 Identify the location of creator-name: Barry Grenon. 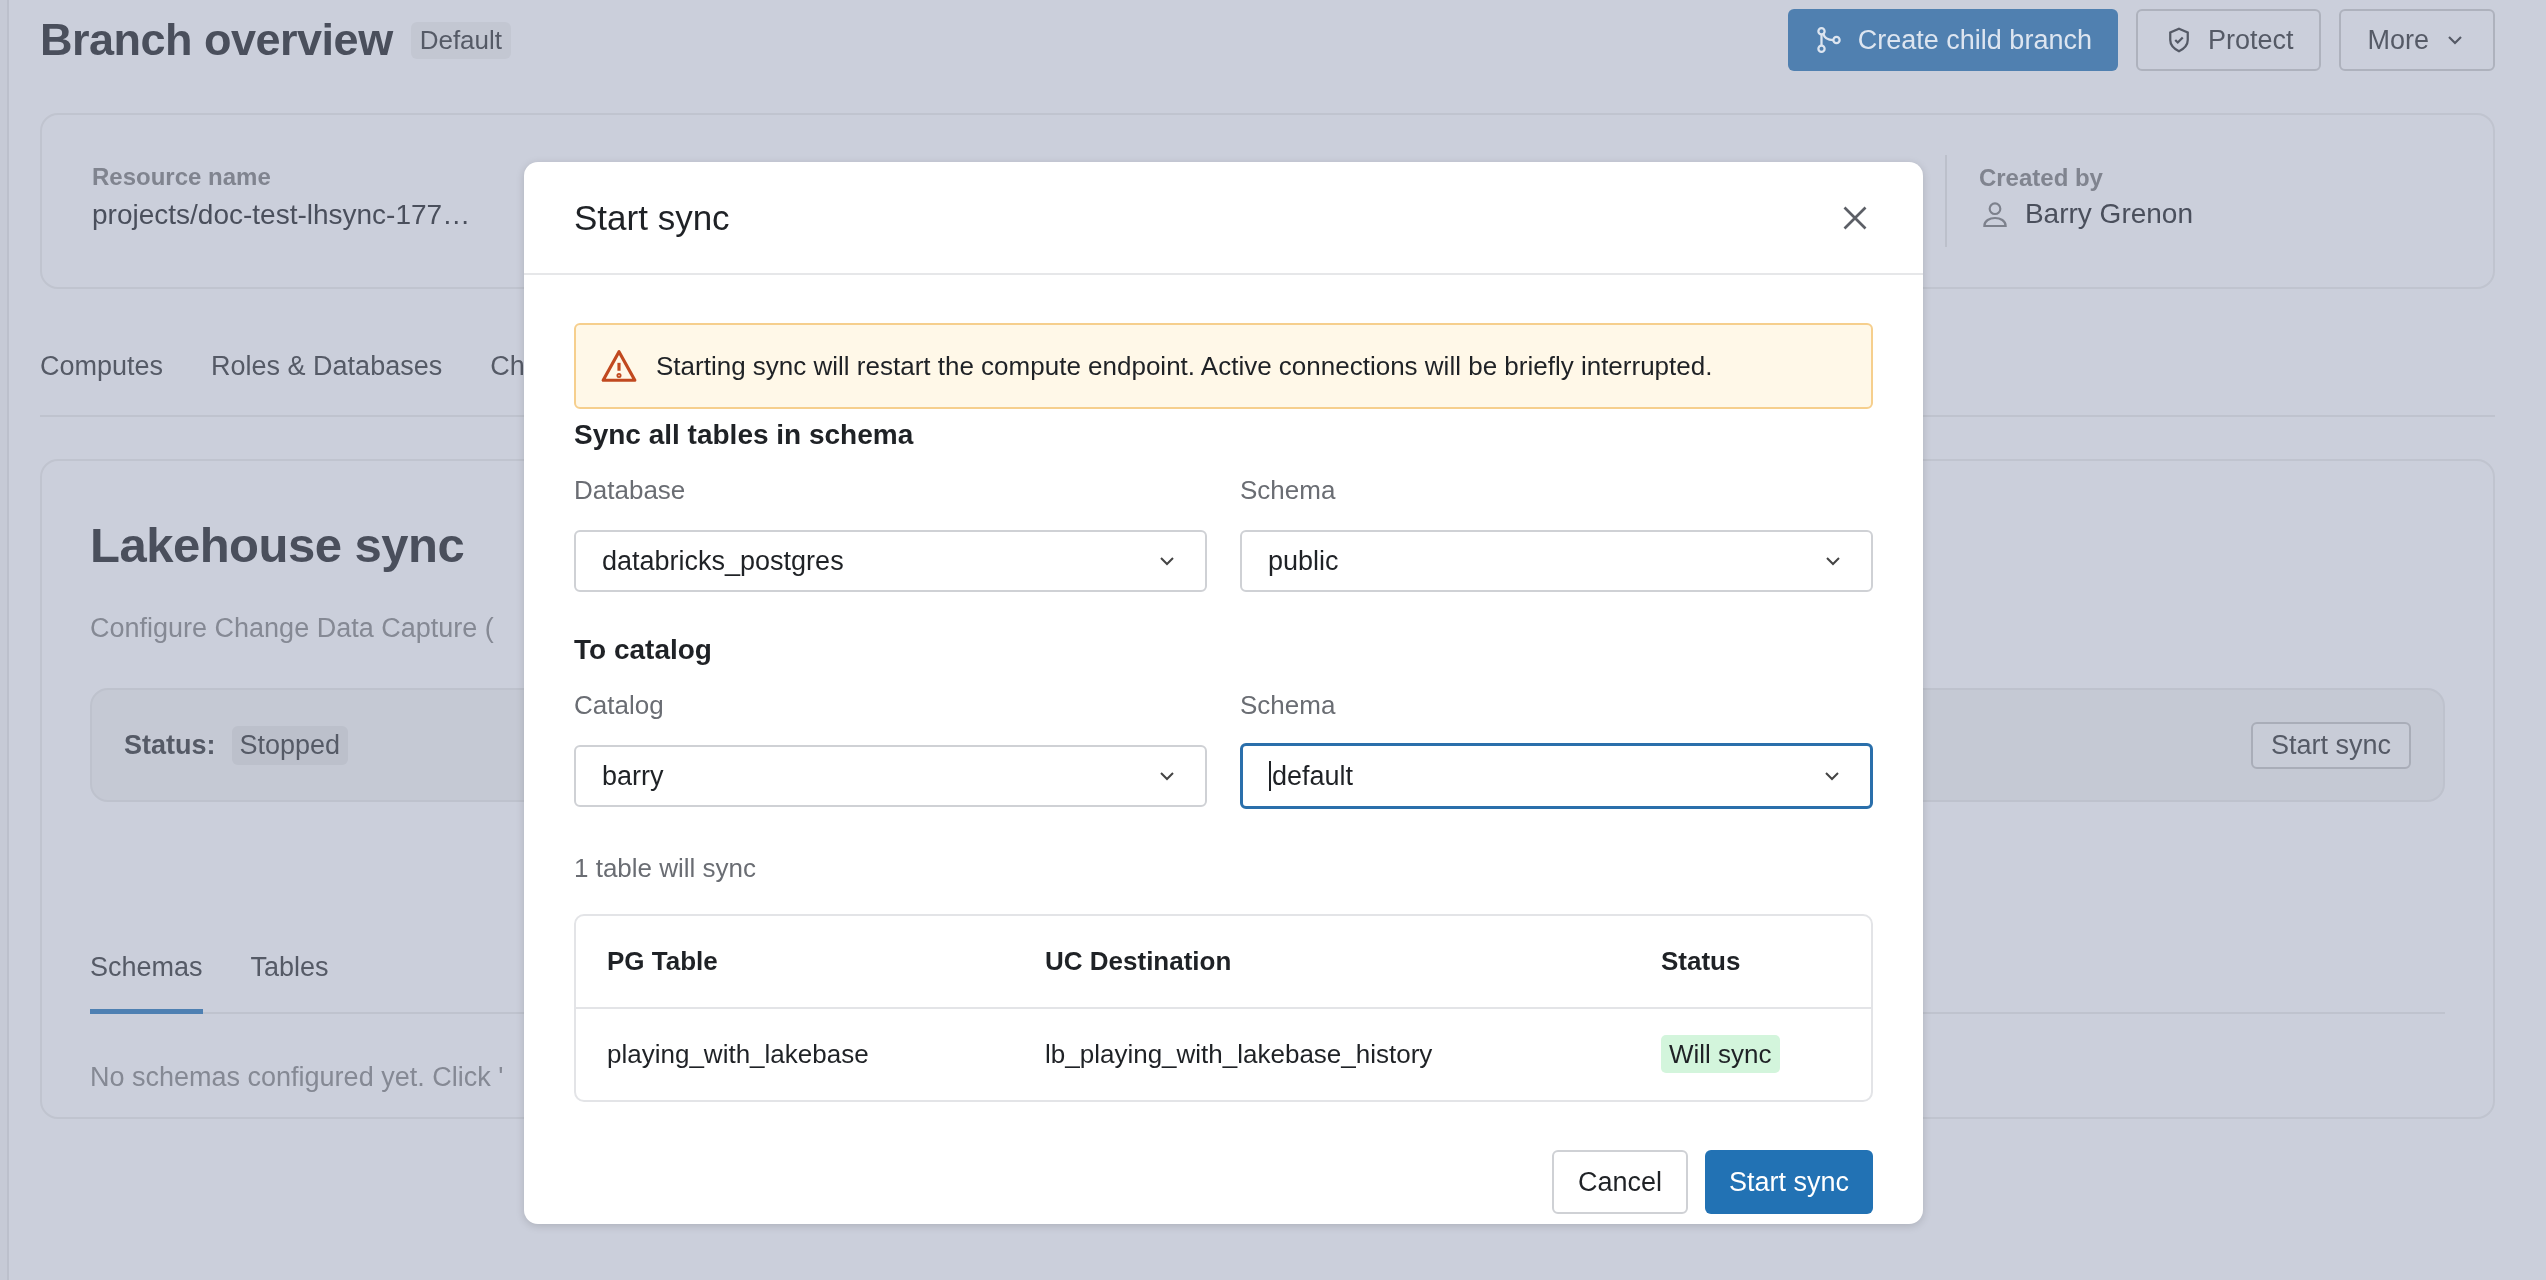
(2108, 214).